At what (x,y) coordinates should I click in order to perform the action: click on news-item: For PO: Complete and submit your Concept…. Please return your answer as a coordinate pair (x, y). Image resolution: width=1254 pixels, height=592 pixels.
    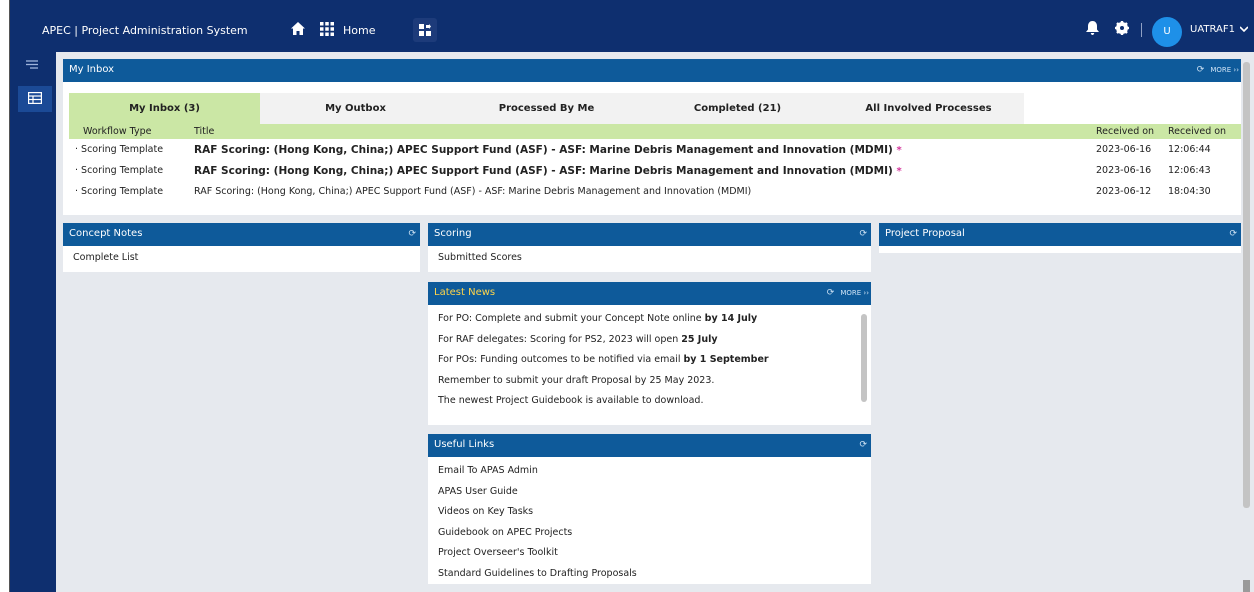
    Looking at the image, I should click on (649, 319).